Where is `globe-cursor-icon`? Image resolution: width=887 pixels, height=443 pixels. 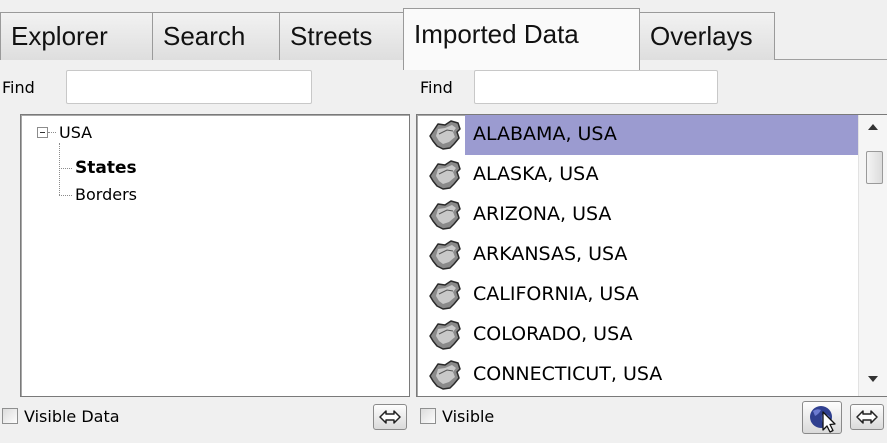
globe-cursor-icon is located at coordinates (823, 419).